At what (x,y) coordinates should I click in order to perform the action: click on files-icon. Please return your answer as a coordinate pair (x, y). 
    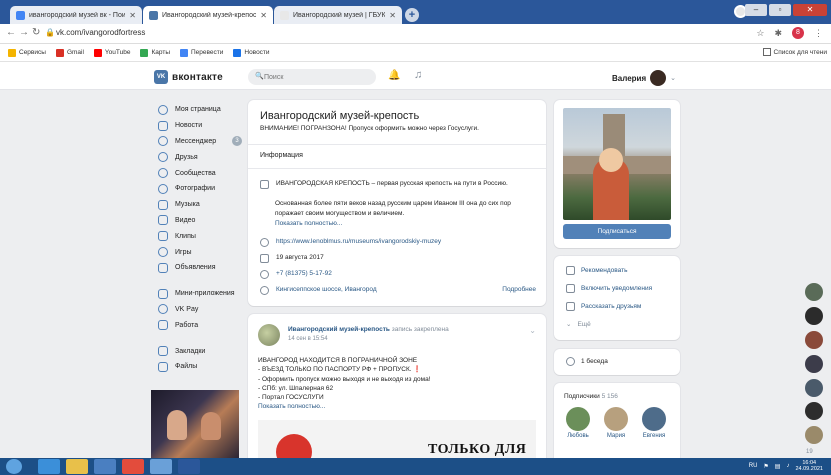
    Looking at the image, I should click on (163, 366).